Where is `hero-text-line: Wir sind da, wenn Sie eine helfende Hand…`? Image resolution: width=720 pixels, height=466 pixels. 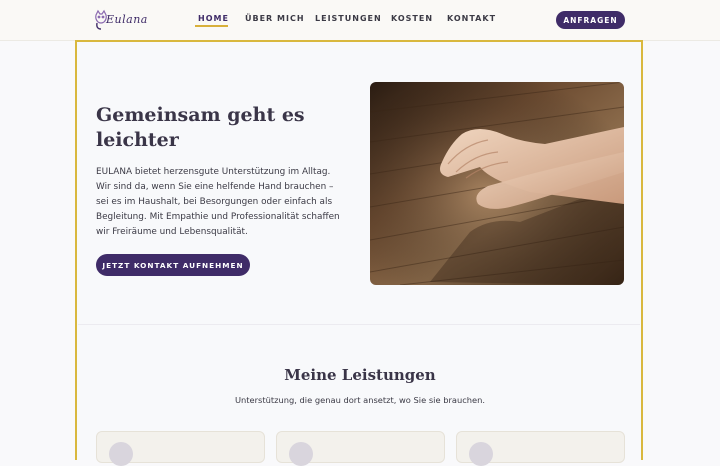 hero-text-line: Wir sind da, wenn Sie eine helfende Hand… is located at coordinates (215, 187).